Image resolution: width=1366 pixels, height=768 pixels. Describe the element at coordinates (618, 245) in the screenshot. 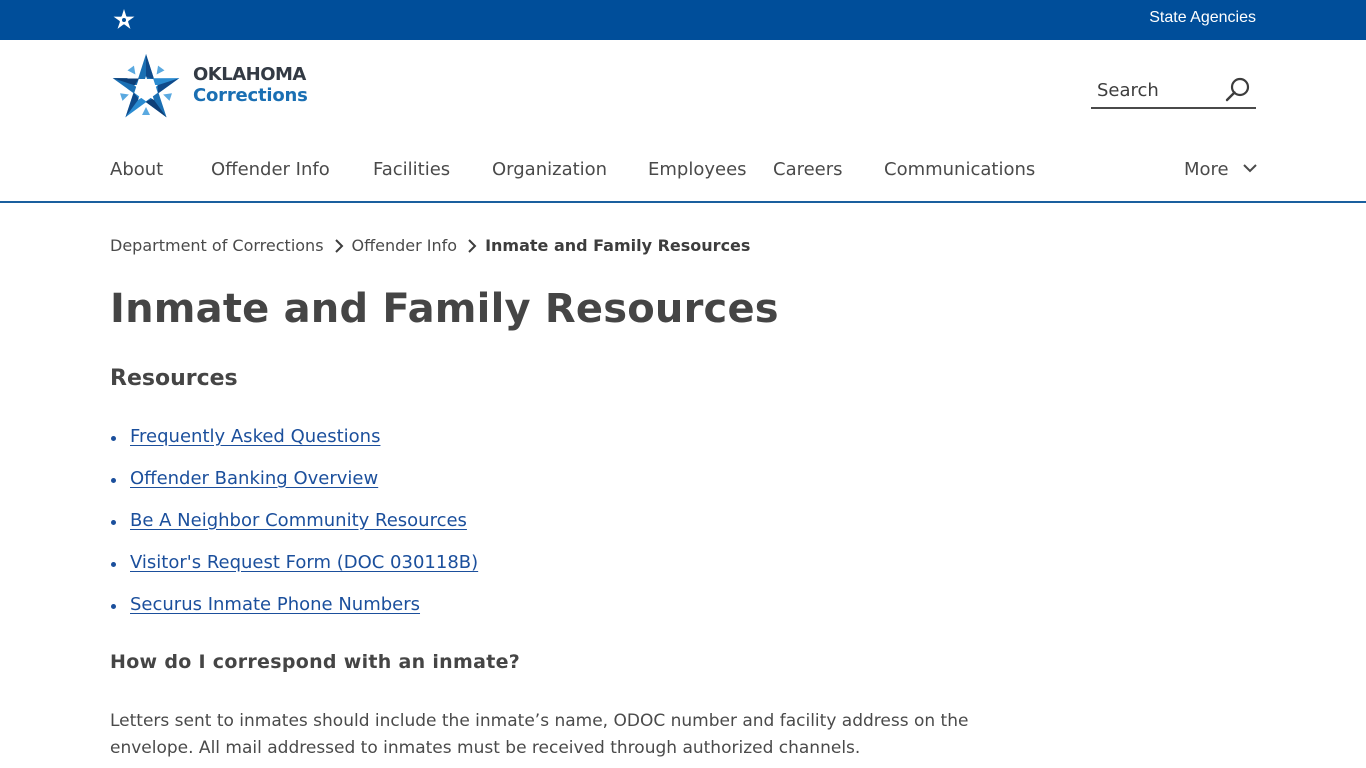

I see `breadcrumb-current: Inmate and Family Resources` at that location.